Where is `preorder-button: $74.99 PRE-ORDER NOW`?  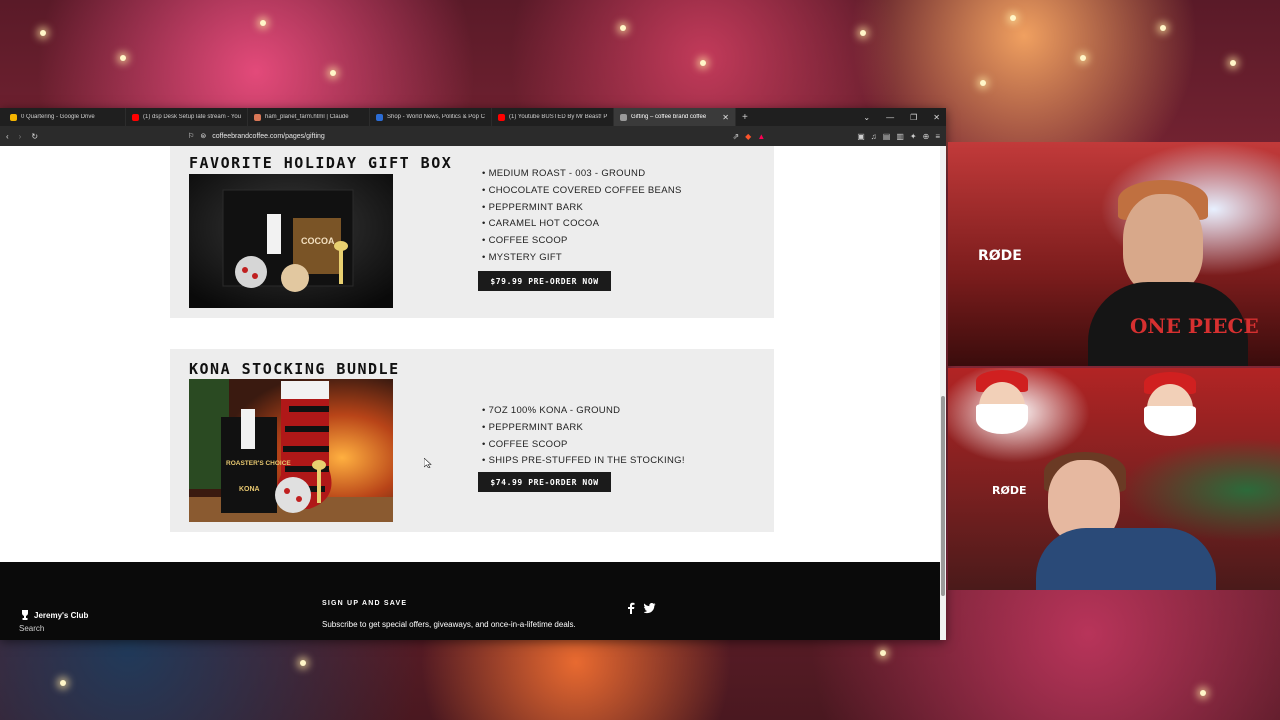 preorder-button: $74.99 PRE-ORDER NOW is located at coordinates (544, 482).